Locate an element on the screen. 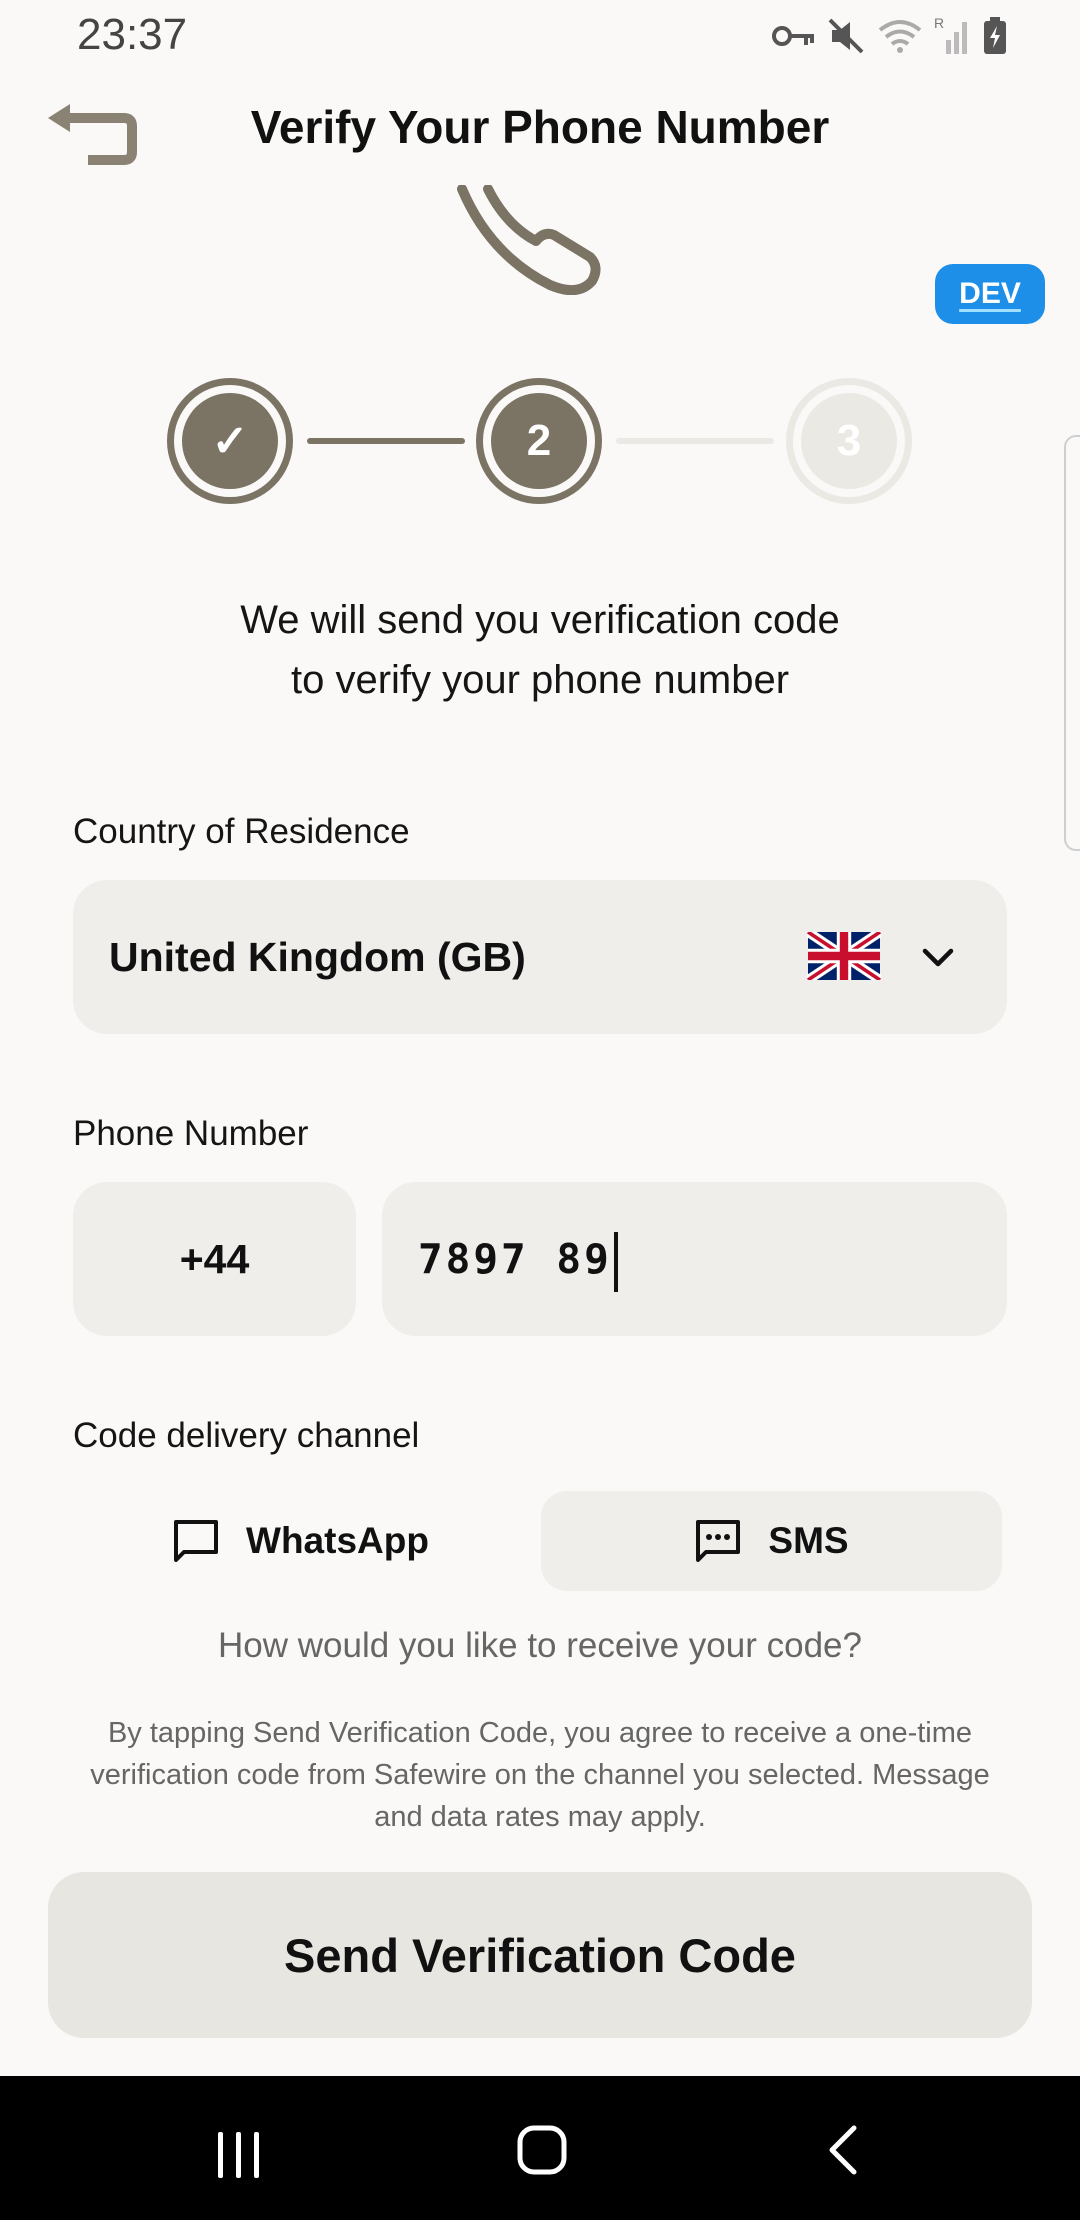 The height and width of the screenshot is (2220, 1080). phone-label: Phone Number is located at coordinates (191, 1133).